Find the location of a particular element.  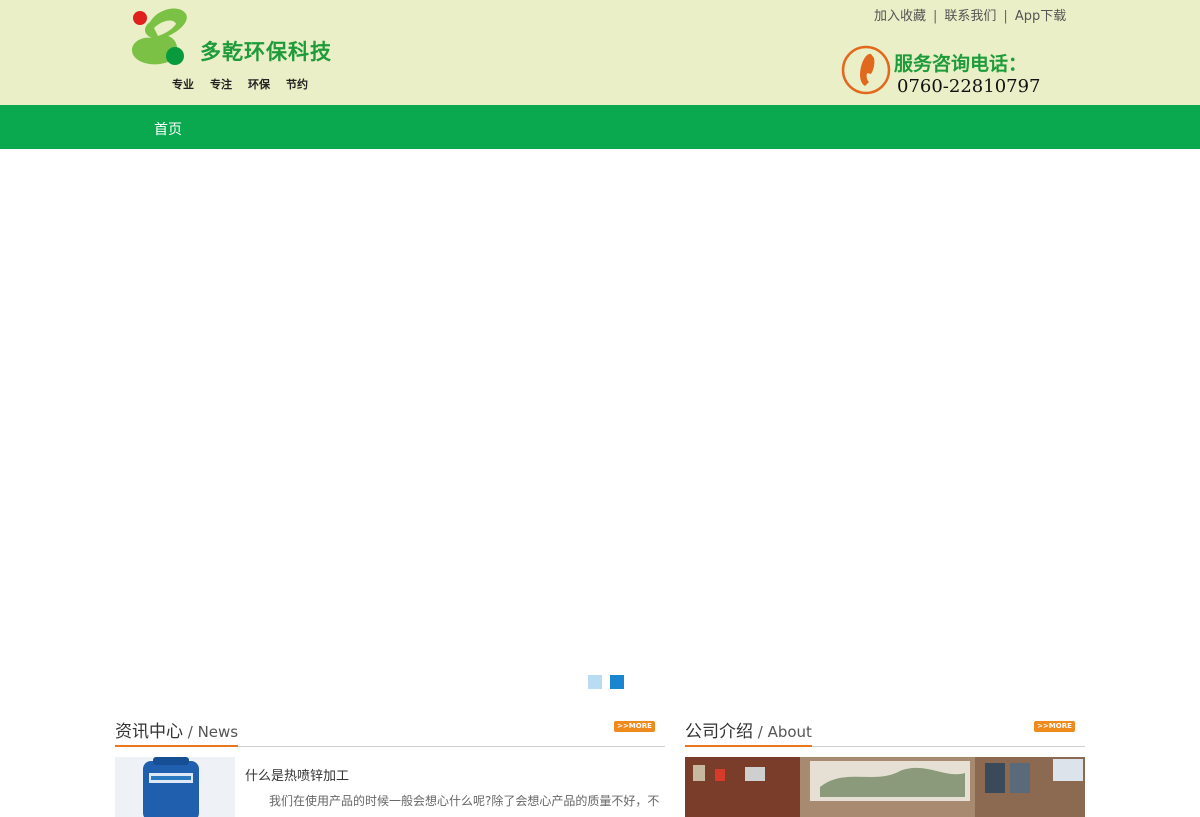

about-title-en: / About is located at coordinates (782, 732).